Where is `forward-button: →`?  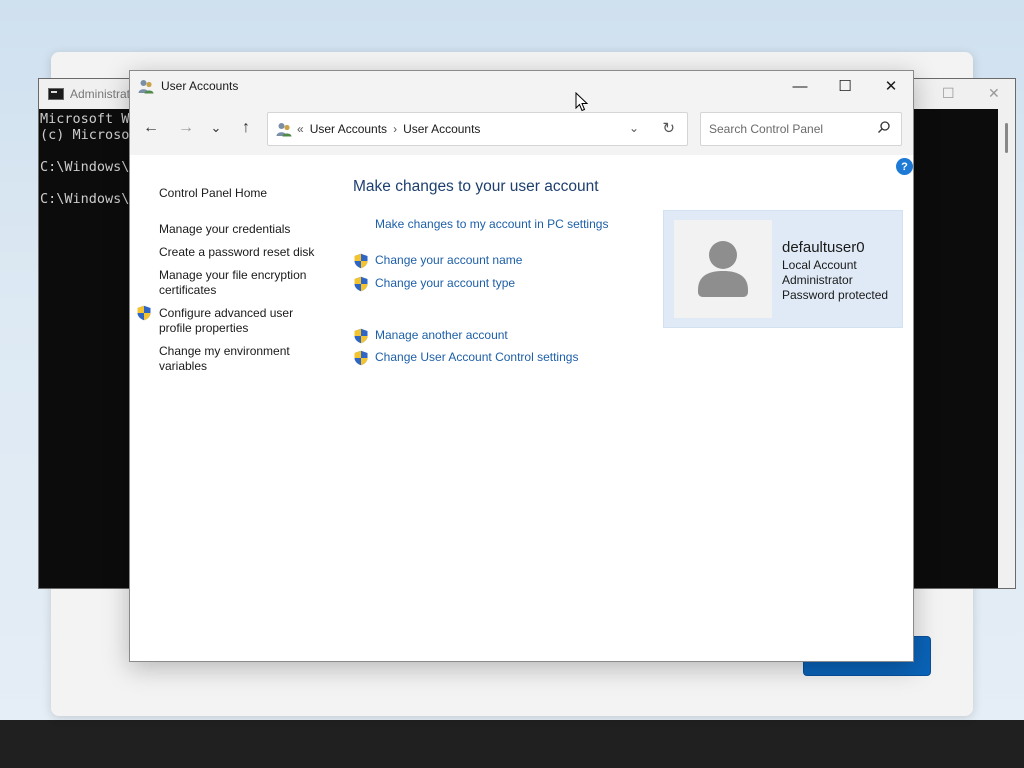 forward-button: → is located at coordinates (186, 128).